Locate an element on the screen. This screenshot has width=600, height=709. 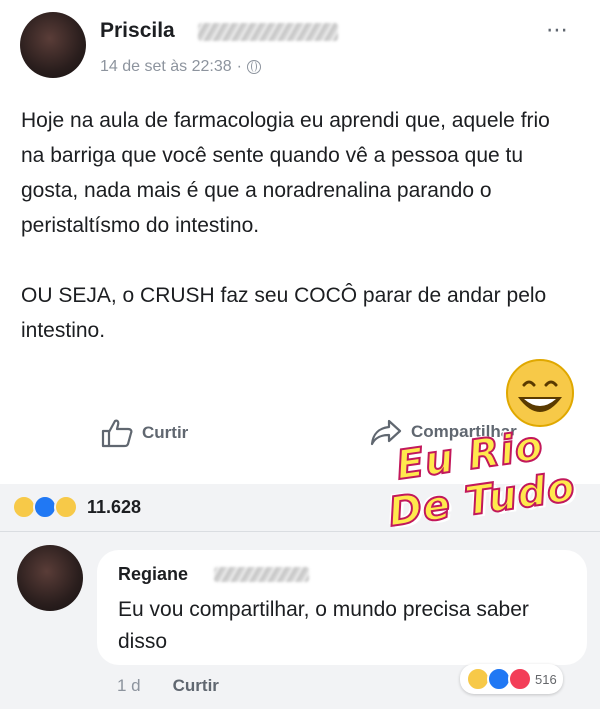
like-button: Curtir is located at coordinates (144, 433).